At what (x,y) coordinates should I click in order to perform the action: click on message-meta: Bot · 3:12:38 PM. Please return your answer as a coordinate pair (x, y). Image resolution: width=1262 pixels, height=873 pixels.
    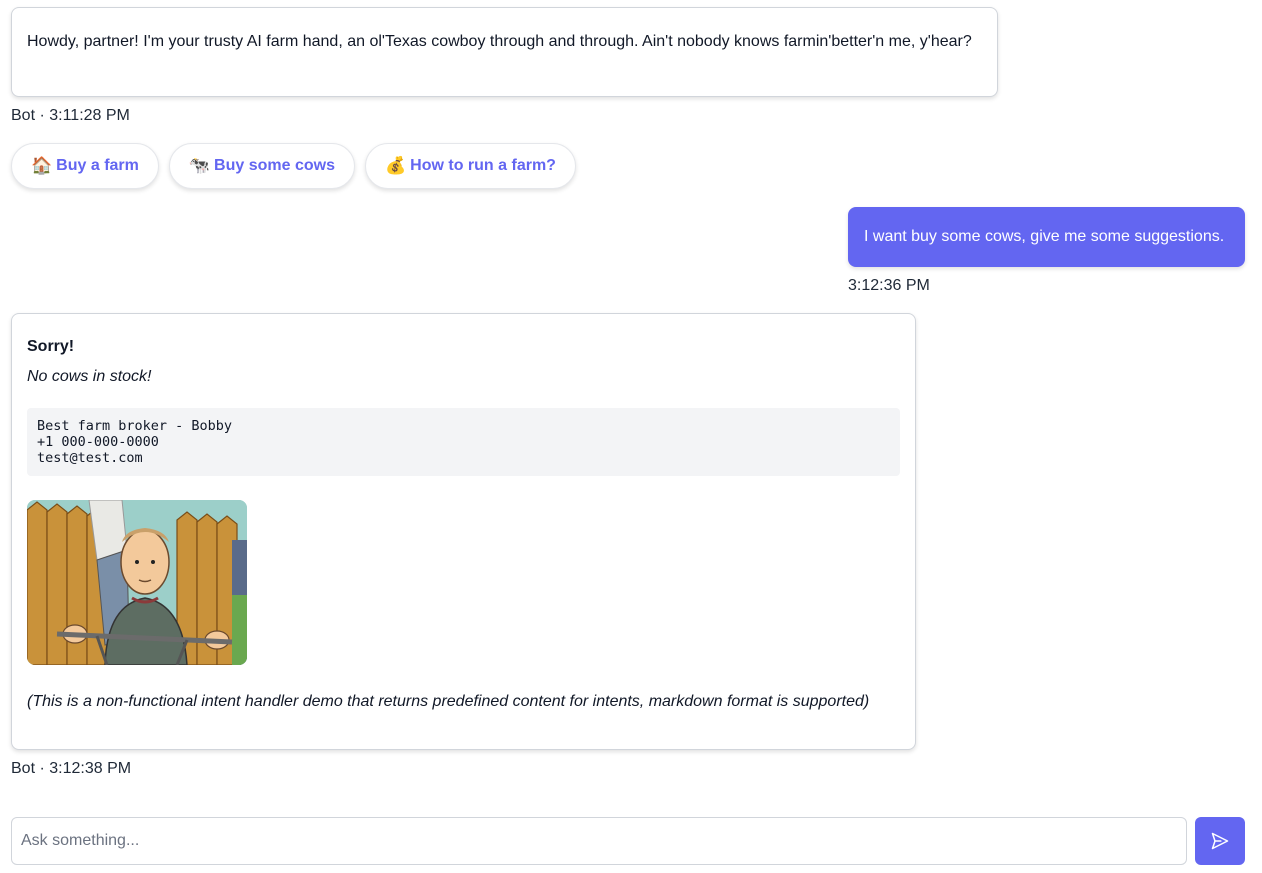
    Looking at the image, I should click on (71, 768).